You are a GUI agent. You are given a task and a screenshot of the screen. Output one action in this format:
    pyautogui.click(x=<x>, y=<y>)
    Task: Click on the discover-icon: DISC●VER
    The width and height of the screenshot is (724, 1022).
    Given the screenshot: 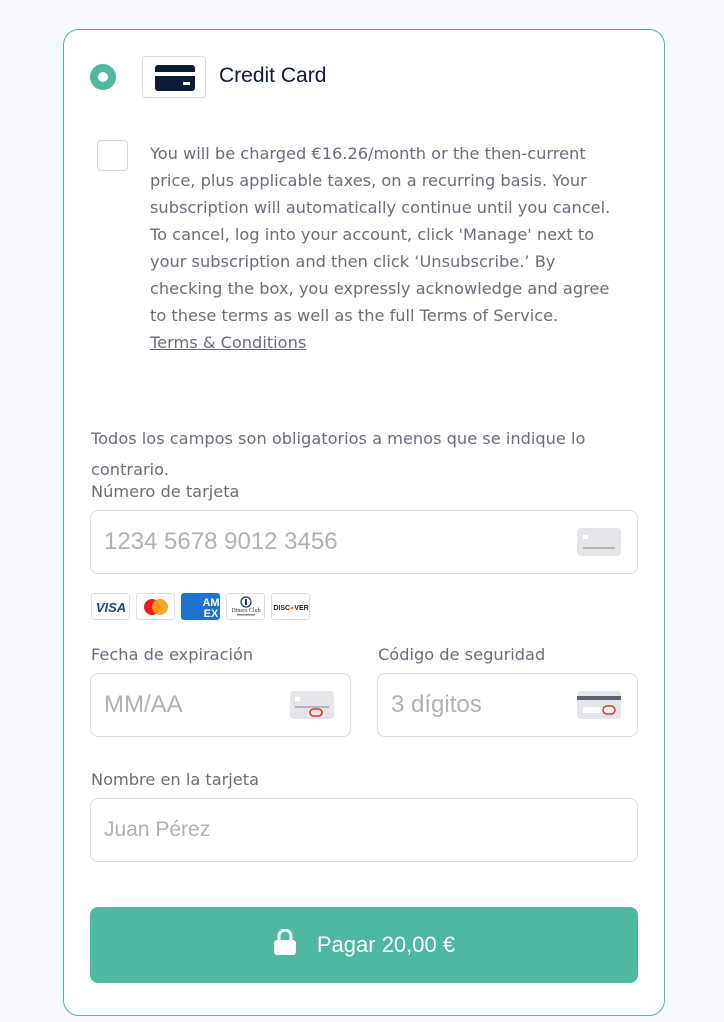 What is the action you would take?
    pyautogui.click(x=290, y=606)
    